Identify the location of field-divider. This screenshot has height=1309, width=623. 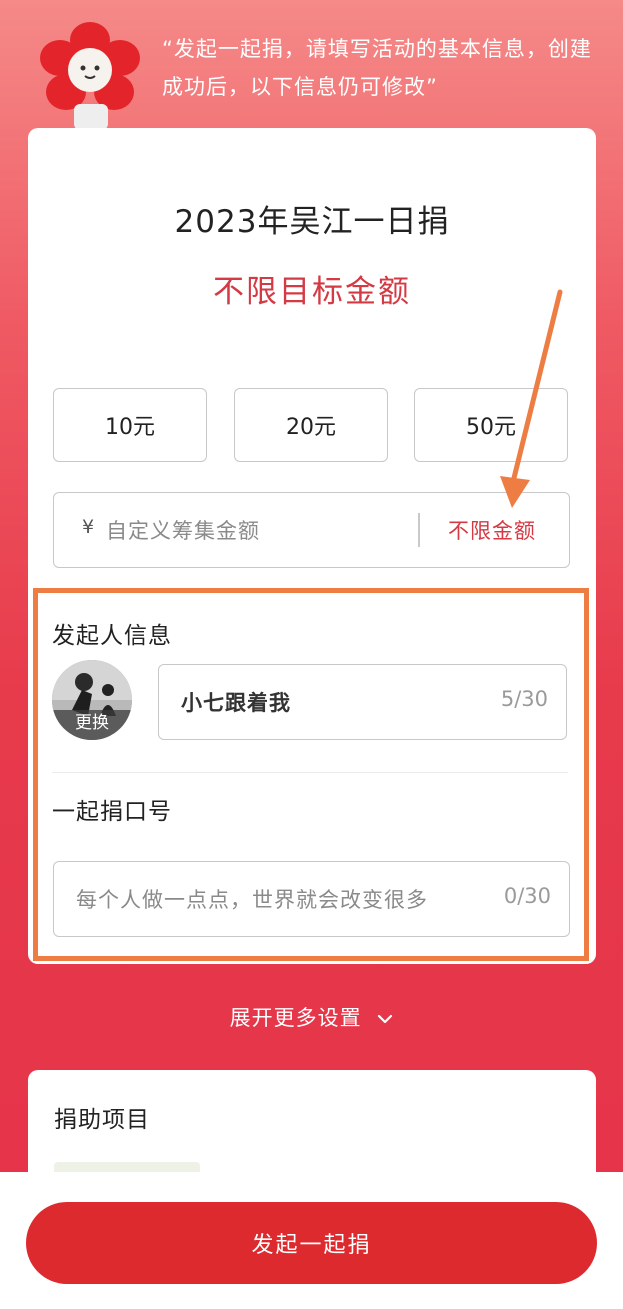
(419, 530).